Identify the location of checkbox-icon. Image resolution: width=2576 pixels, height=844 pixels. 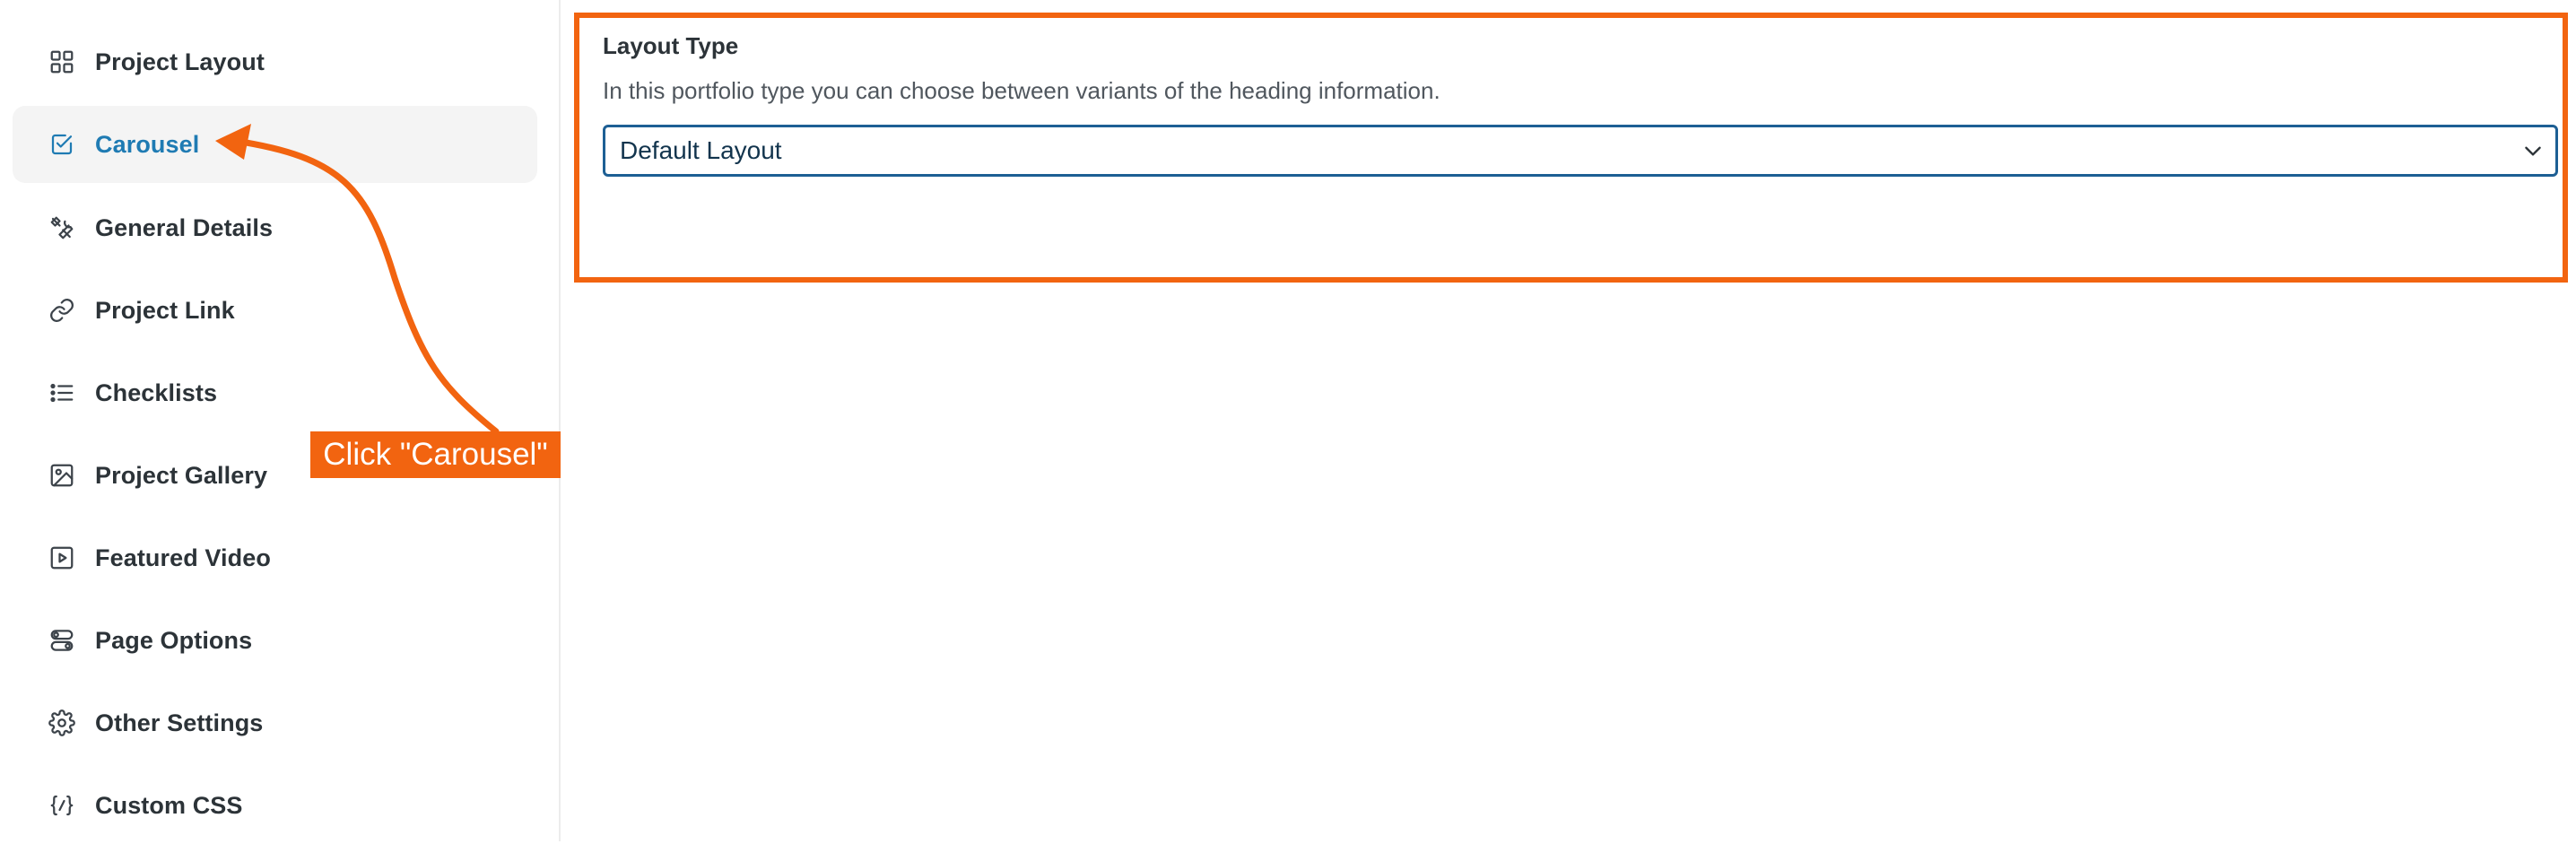
(61, 144).